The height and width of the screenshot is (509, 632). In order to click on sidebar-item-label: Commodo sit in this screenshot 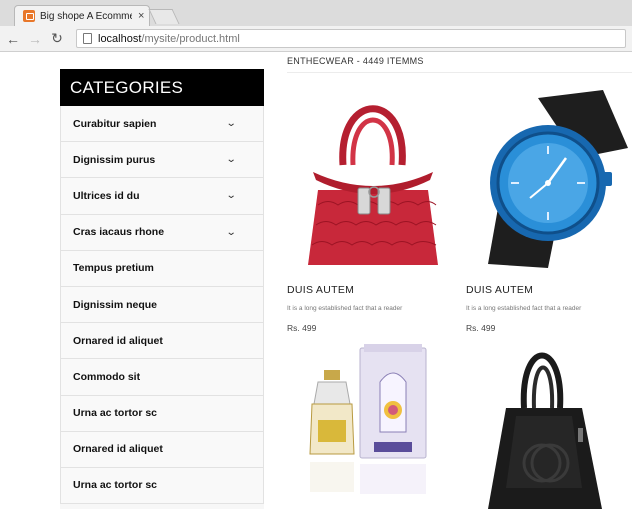, I will do `click(107, 376)`.